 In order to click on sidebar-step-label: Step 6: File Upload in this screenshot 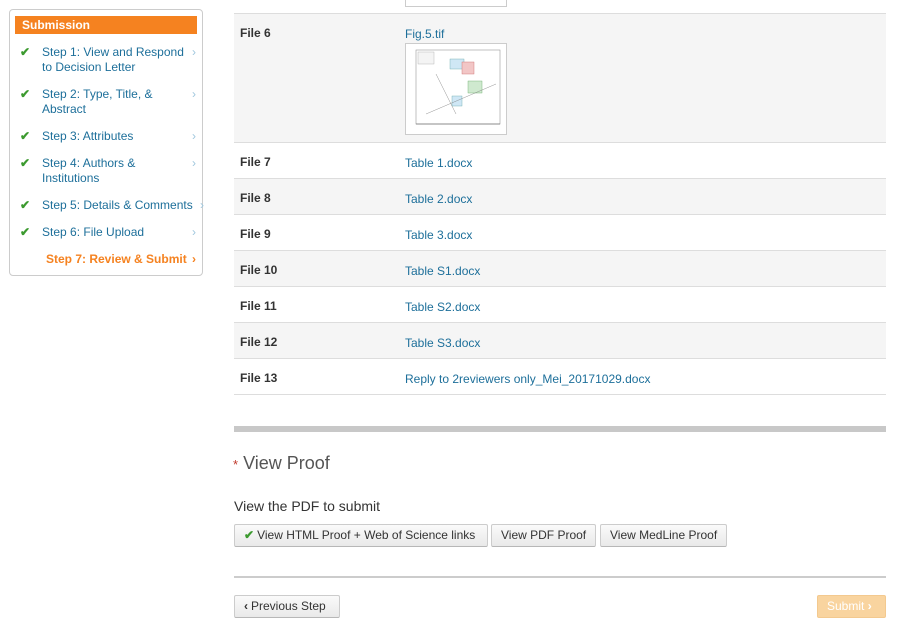, I will do `click(117, 232)`.